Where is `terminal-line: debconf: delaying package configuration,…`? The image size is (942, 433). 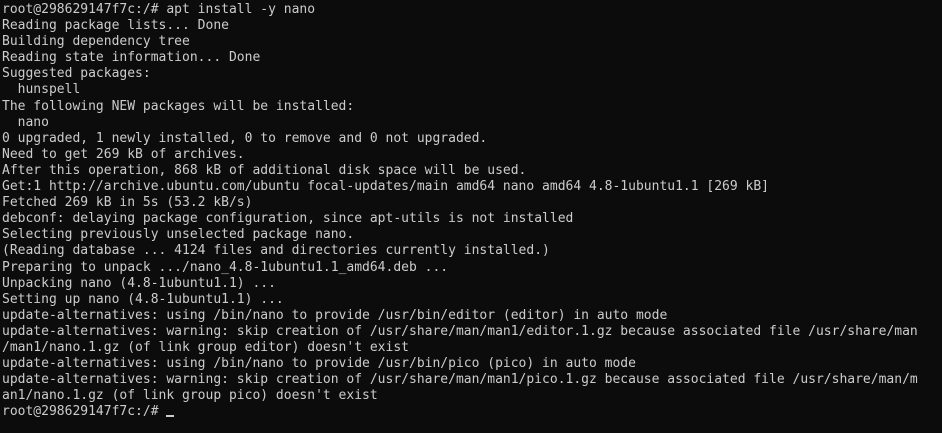
terminal-line: debconf: delaying package configuration,… is located at coordinates (288, 219).